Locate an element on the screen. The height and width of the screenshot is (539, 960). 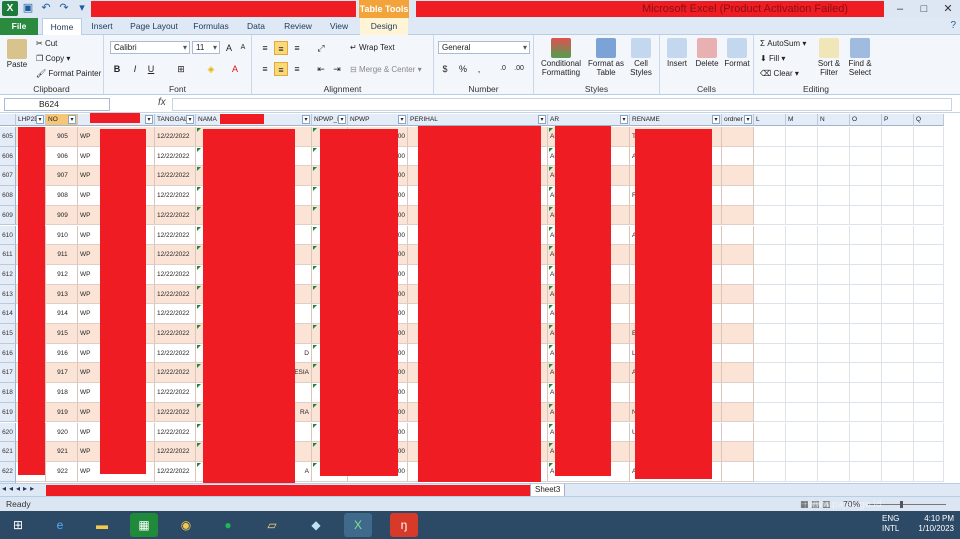
row-header: 619 is located at coordinates (8, 412).